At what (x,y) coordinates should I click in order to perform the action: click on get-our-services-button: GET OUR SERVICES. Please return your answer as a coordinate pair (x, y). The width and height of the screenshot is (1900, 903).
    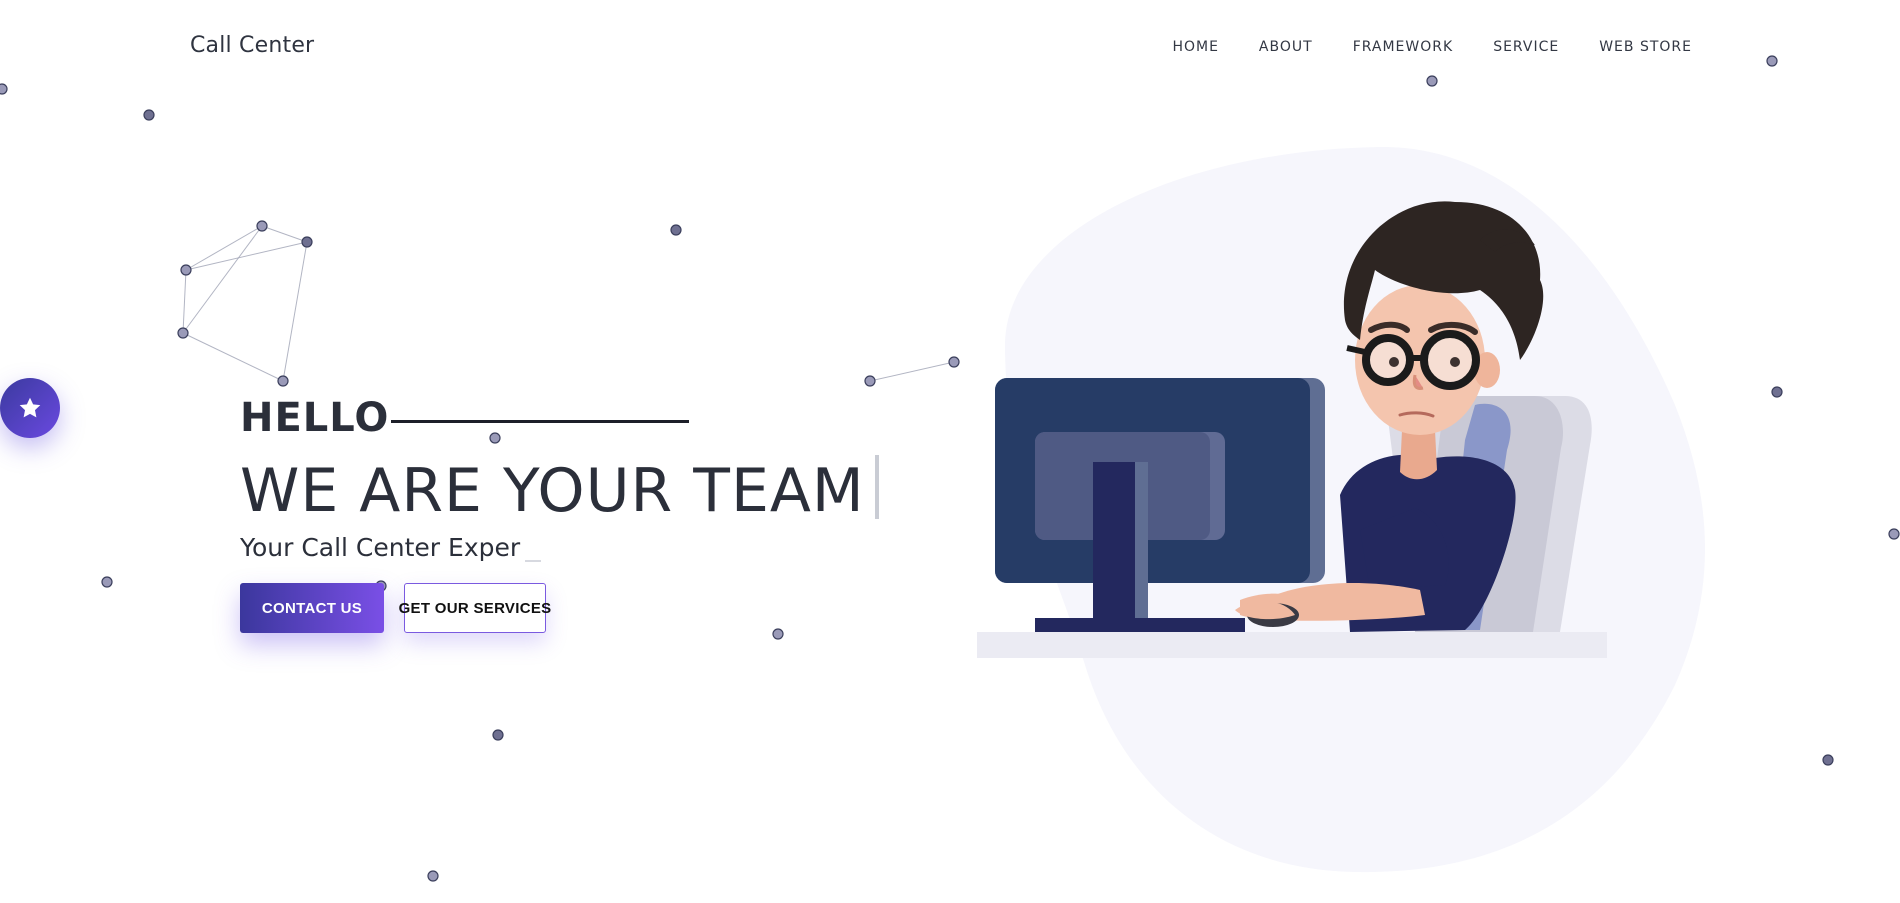
    Looking at the image, I should click on (475, 608).